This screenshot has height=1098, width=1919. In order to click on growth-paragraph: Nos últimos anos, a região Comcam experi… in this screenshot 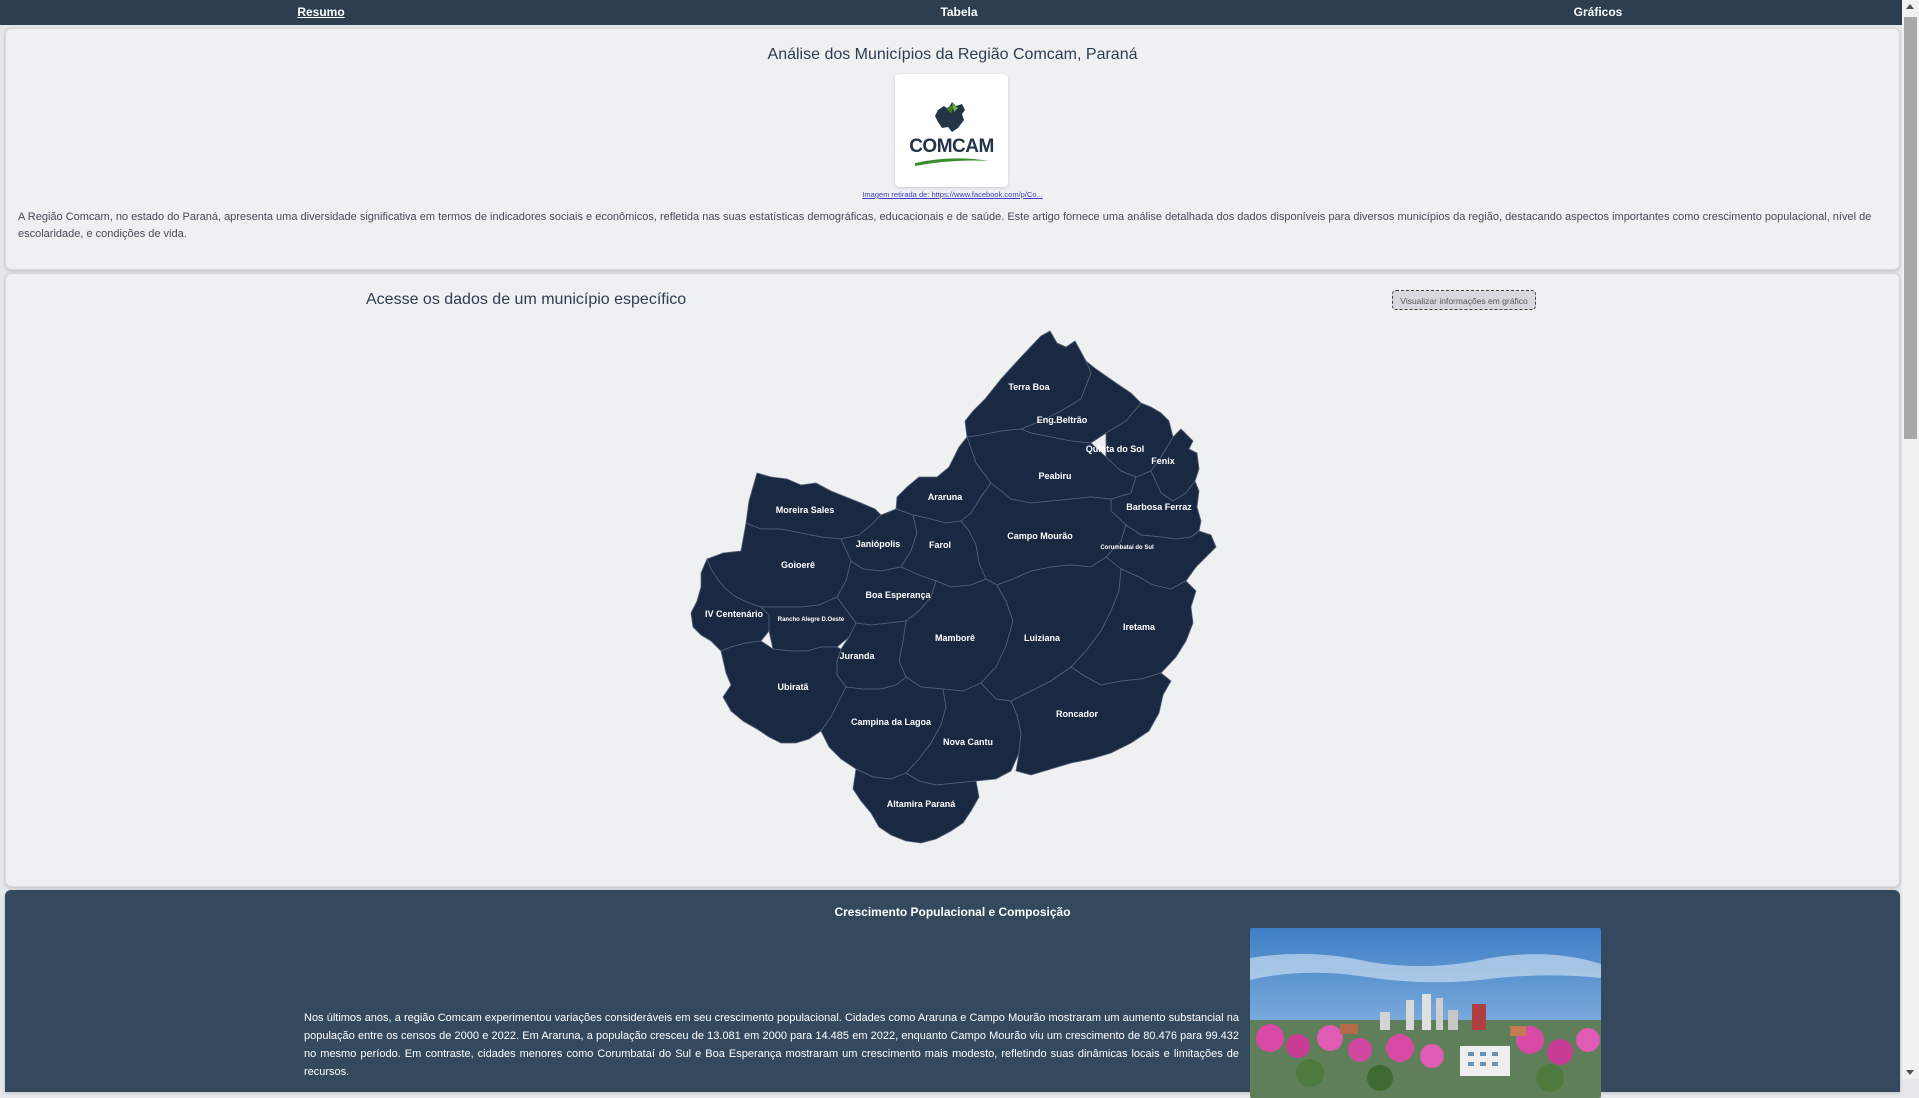, I will do `click(771, 1045)`.